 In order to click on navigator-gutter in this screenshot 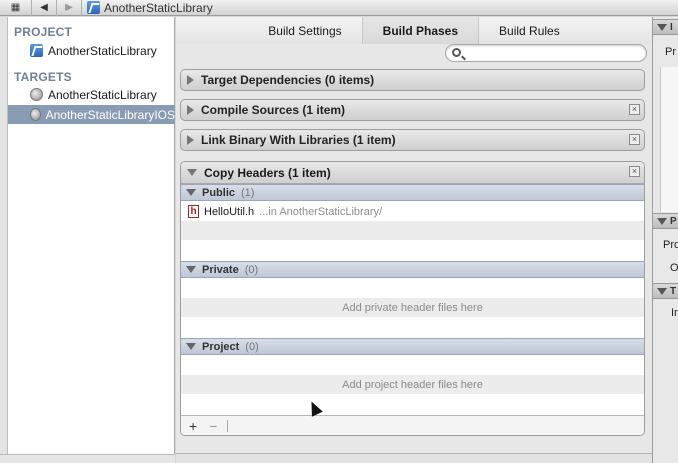, I will do `click(4, 240)`.